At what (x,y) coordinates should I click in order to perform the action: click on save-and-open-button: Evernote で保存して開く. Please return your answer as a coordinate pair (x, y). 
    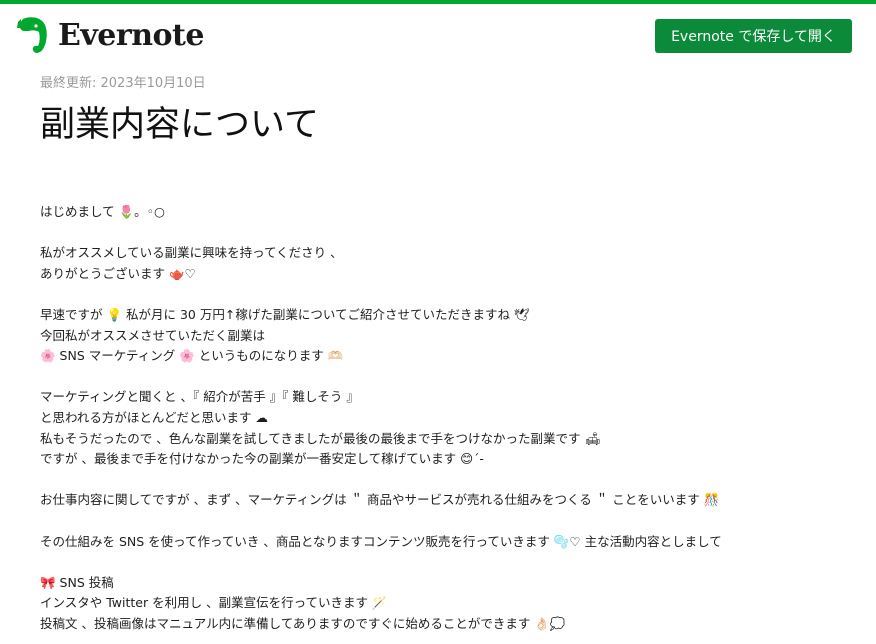
    Looking at the image, I should click on (753, 36).